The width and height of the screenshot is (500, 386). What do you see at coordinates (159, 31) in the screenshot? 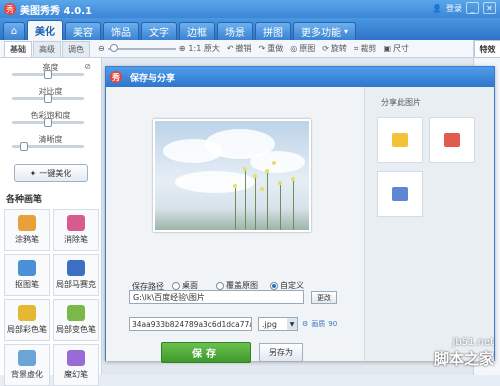
I see `tab-text: 文字` at bounding box center [159, 31].